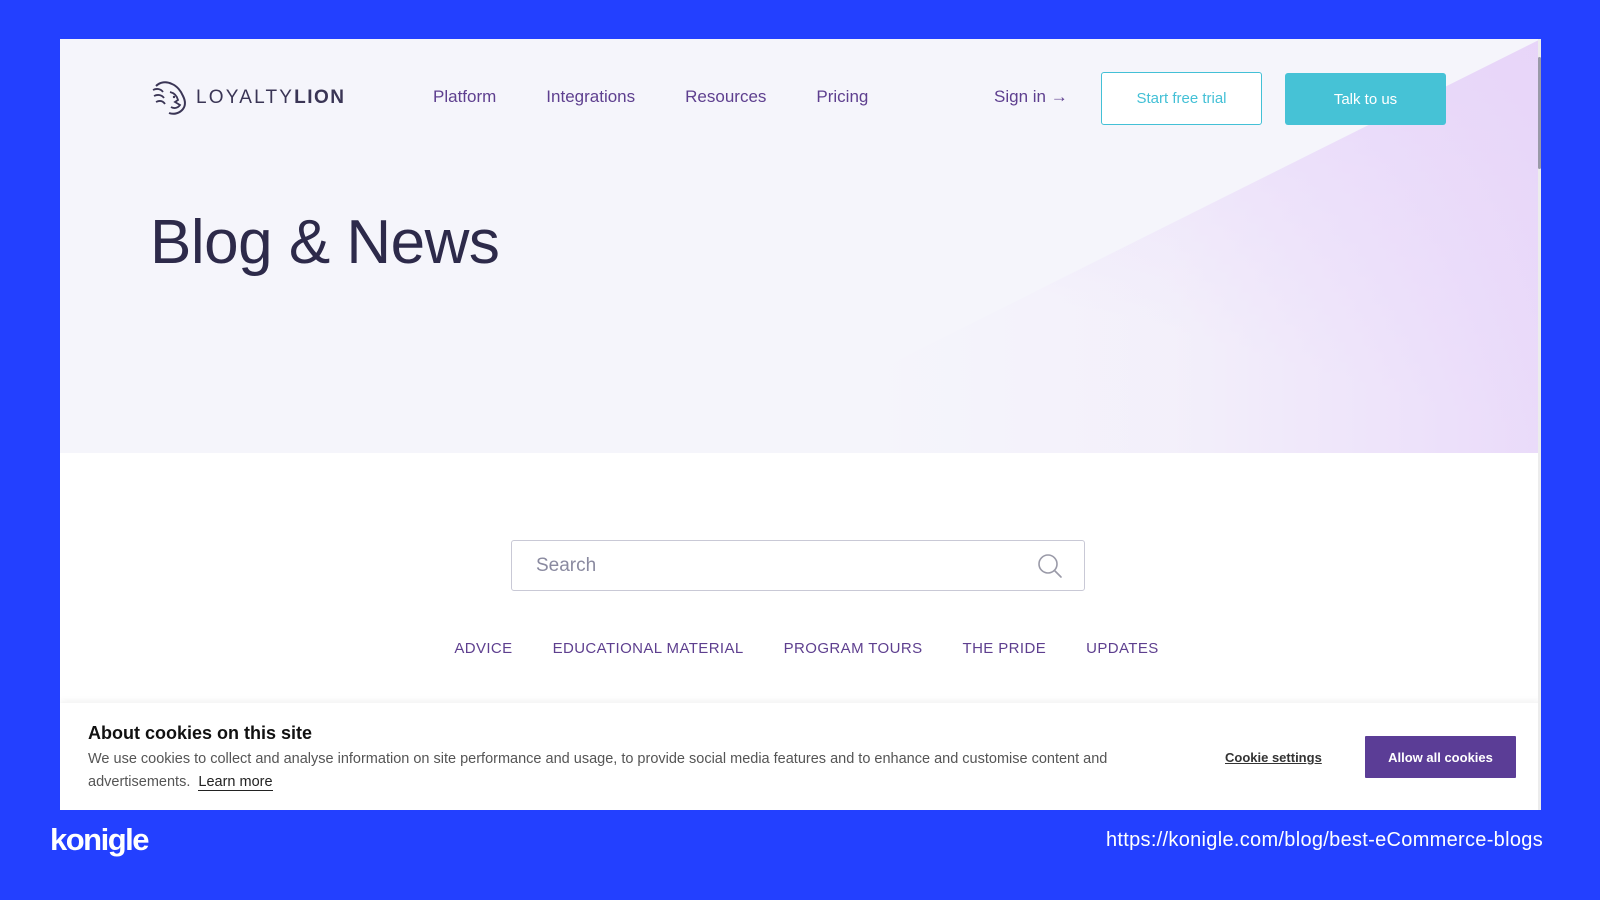  What do you see at coordinates (842, 97) in the screenshot?
I see `nav-pricing: Pricing` at bounding box center [842, 97].